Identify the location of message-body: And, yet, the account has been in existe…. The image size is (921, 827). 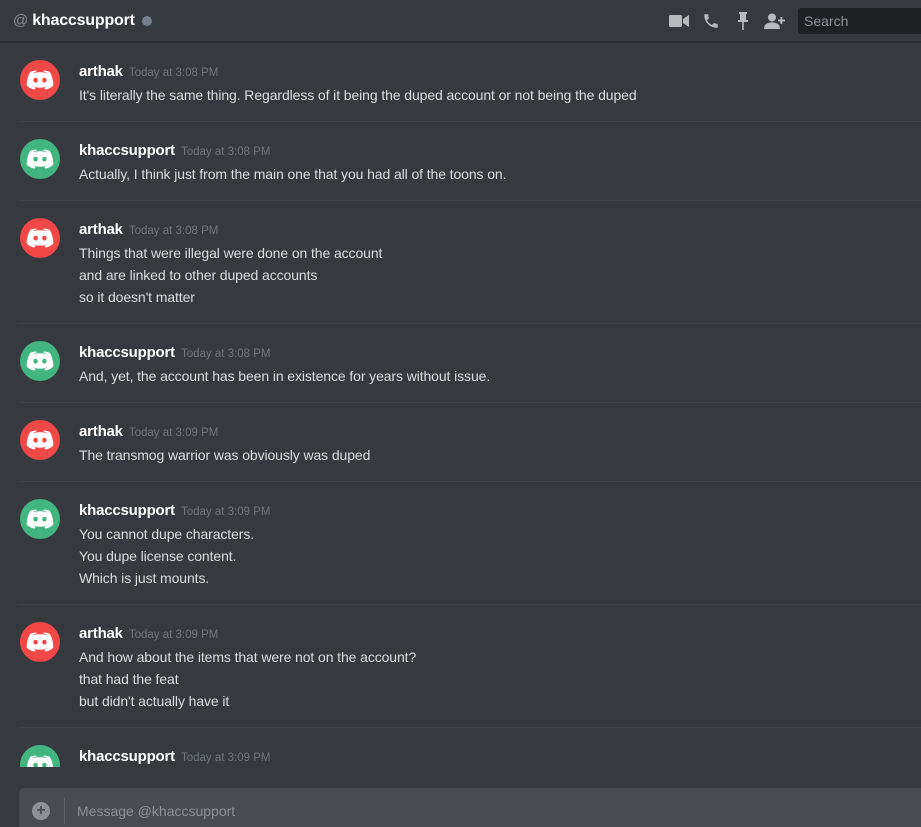
(284, 376).